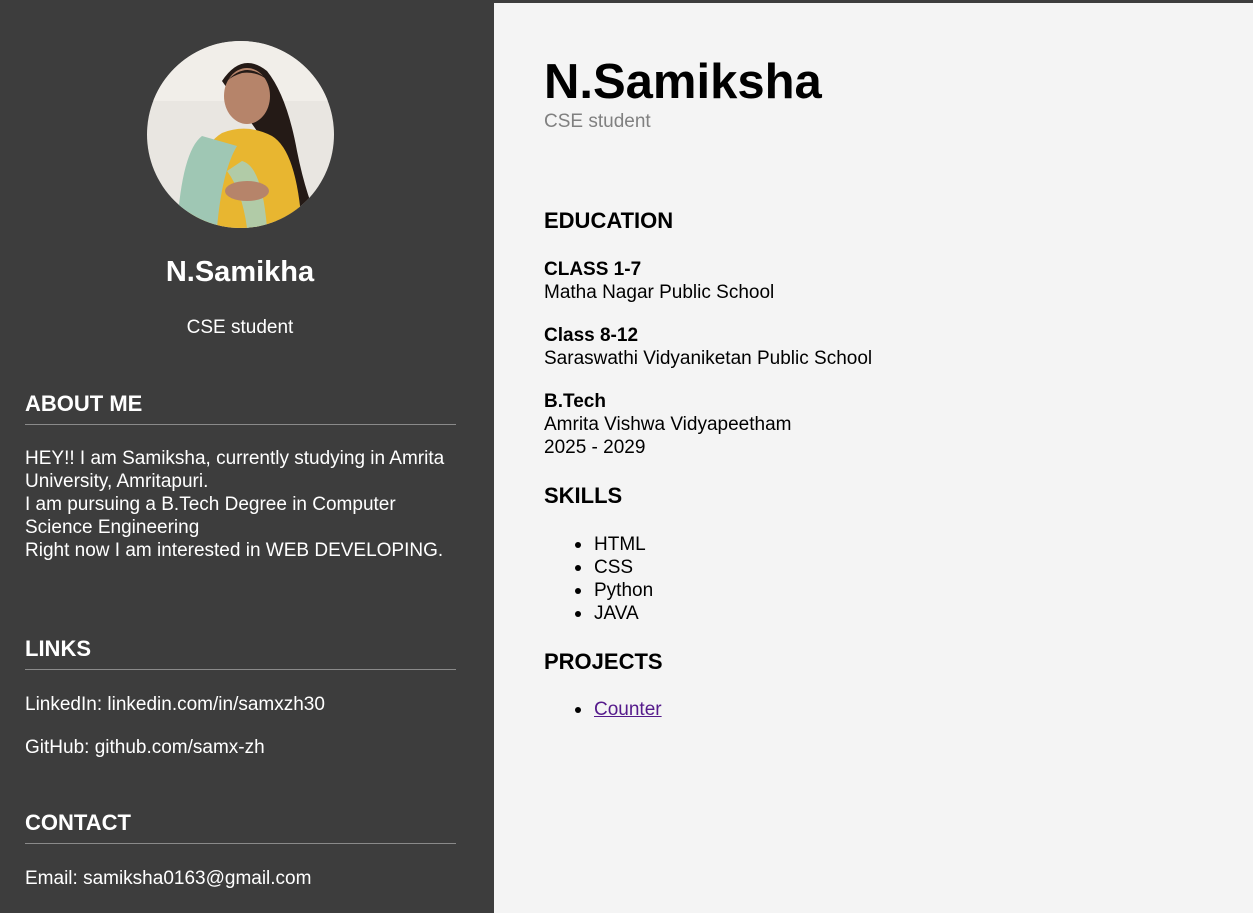 The width and height of the screenshot is (1253, 913). I want to click on skill-item: JAVA, so click(613, 613).